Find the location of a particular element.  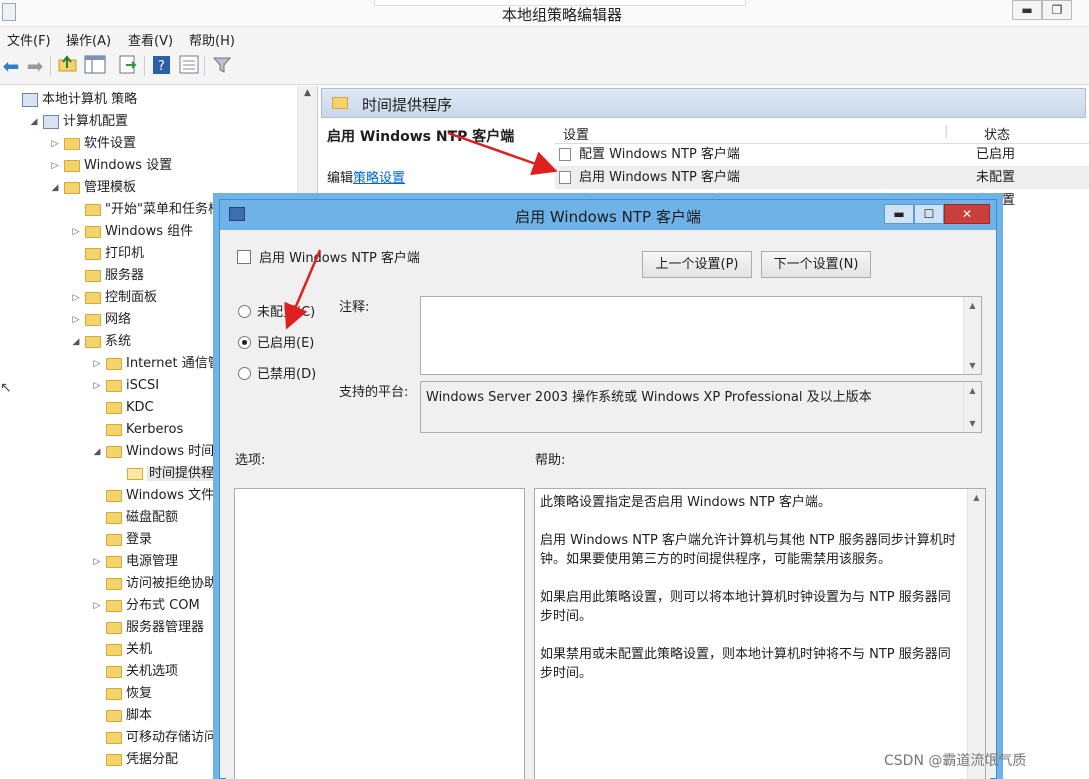

tree-item: 时间提供程序 is located at coordinates (170, 474).